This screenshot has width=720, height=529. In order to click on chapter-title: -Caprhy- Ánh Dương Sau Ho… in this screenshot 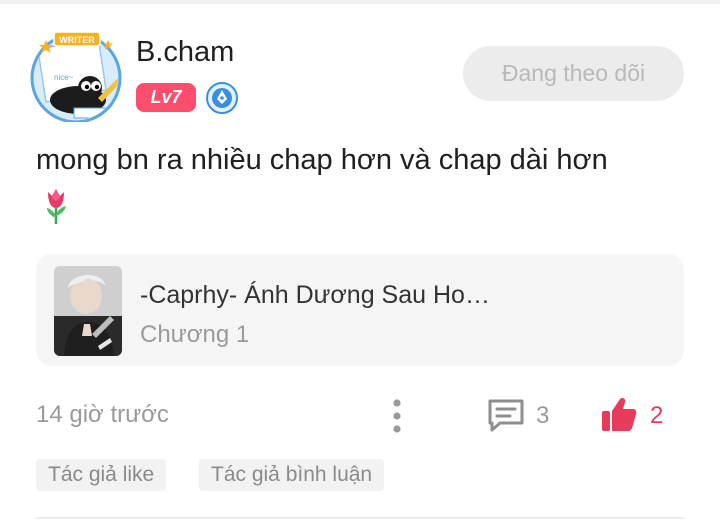, I will do `click(315, 295)`.